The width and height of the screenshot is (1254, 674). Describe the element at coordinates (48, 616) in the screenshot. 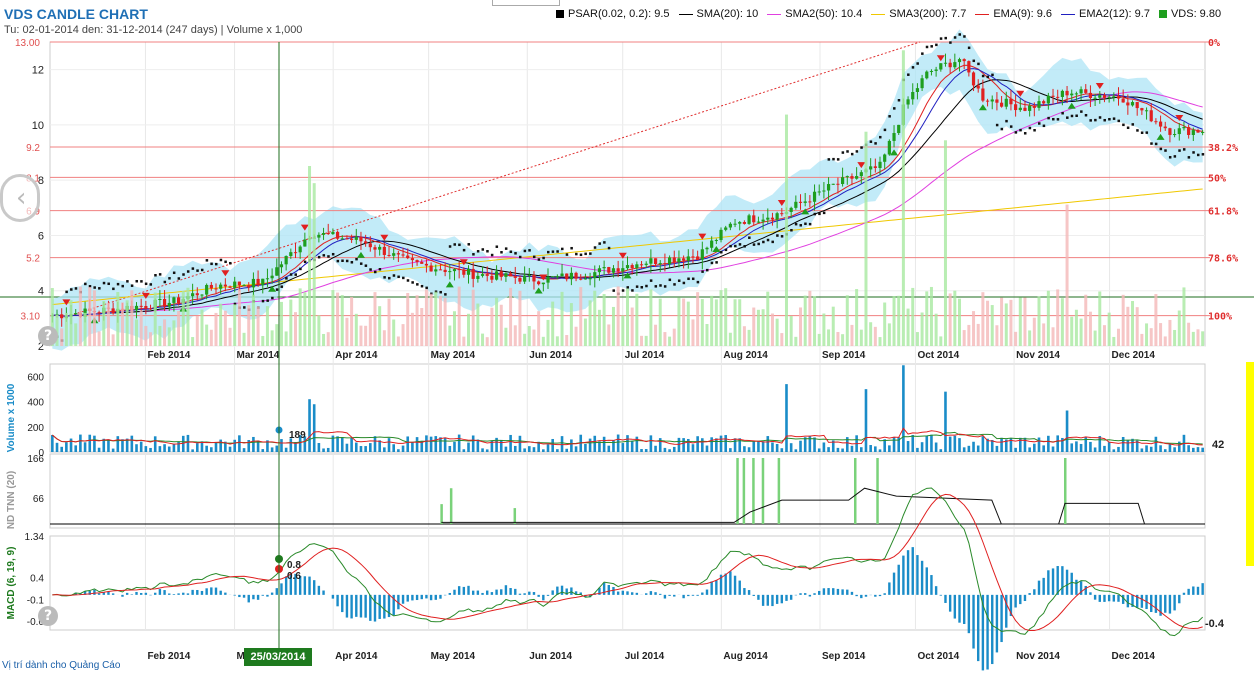

I see `help-icon-macd: ?` at that location.